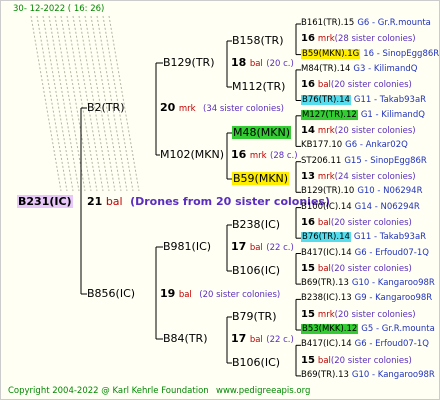  Describe the element at coordinates (256, 64) in the screenshot. I see `gen2-mark: bal` at that location.